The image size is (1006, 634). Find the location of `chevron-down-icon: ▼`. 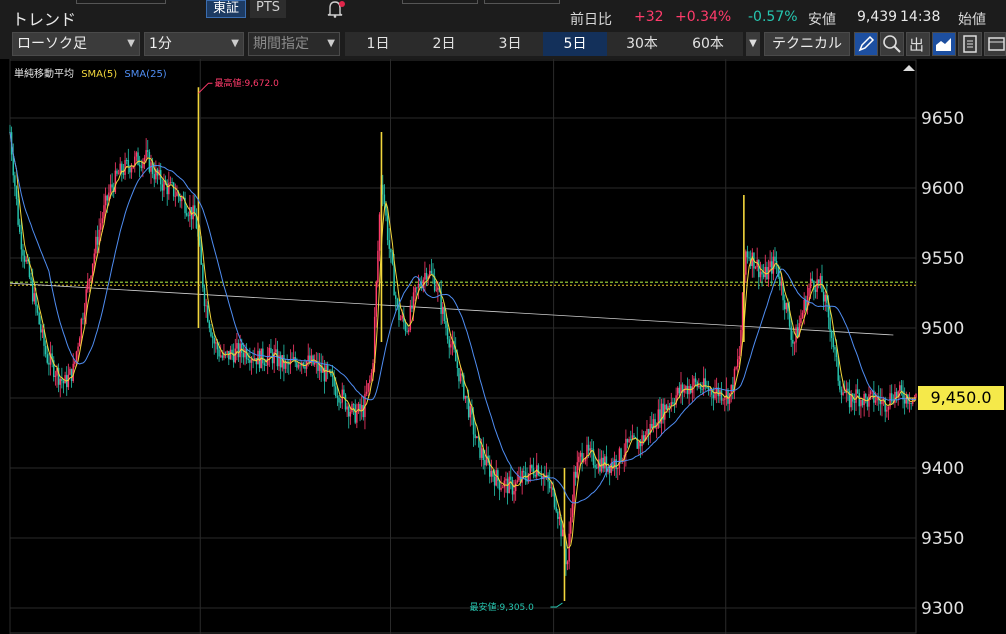

chevron-down-icon: ▼ is located at coordinates (131, 43).